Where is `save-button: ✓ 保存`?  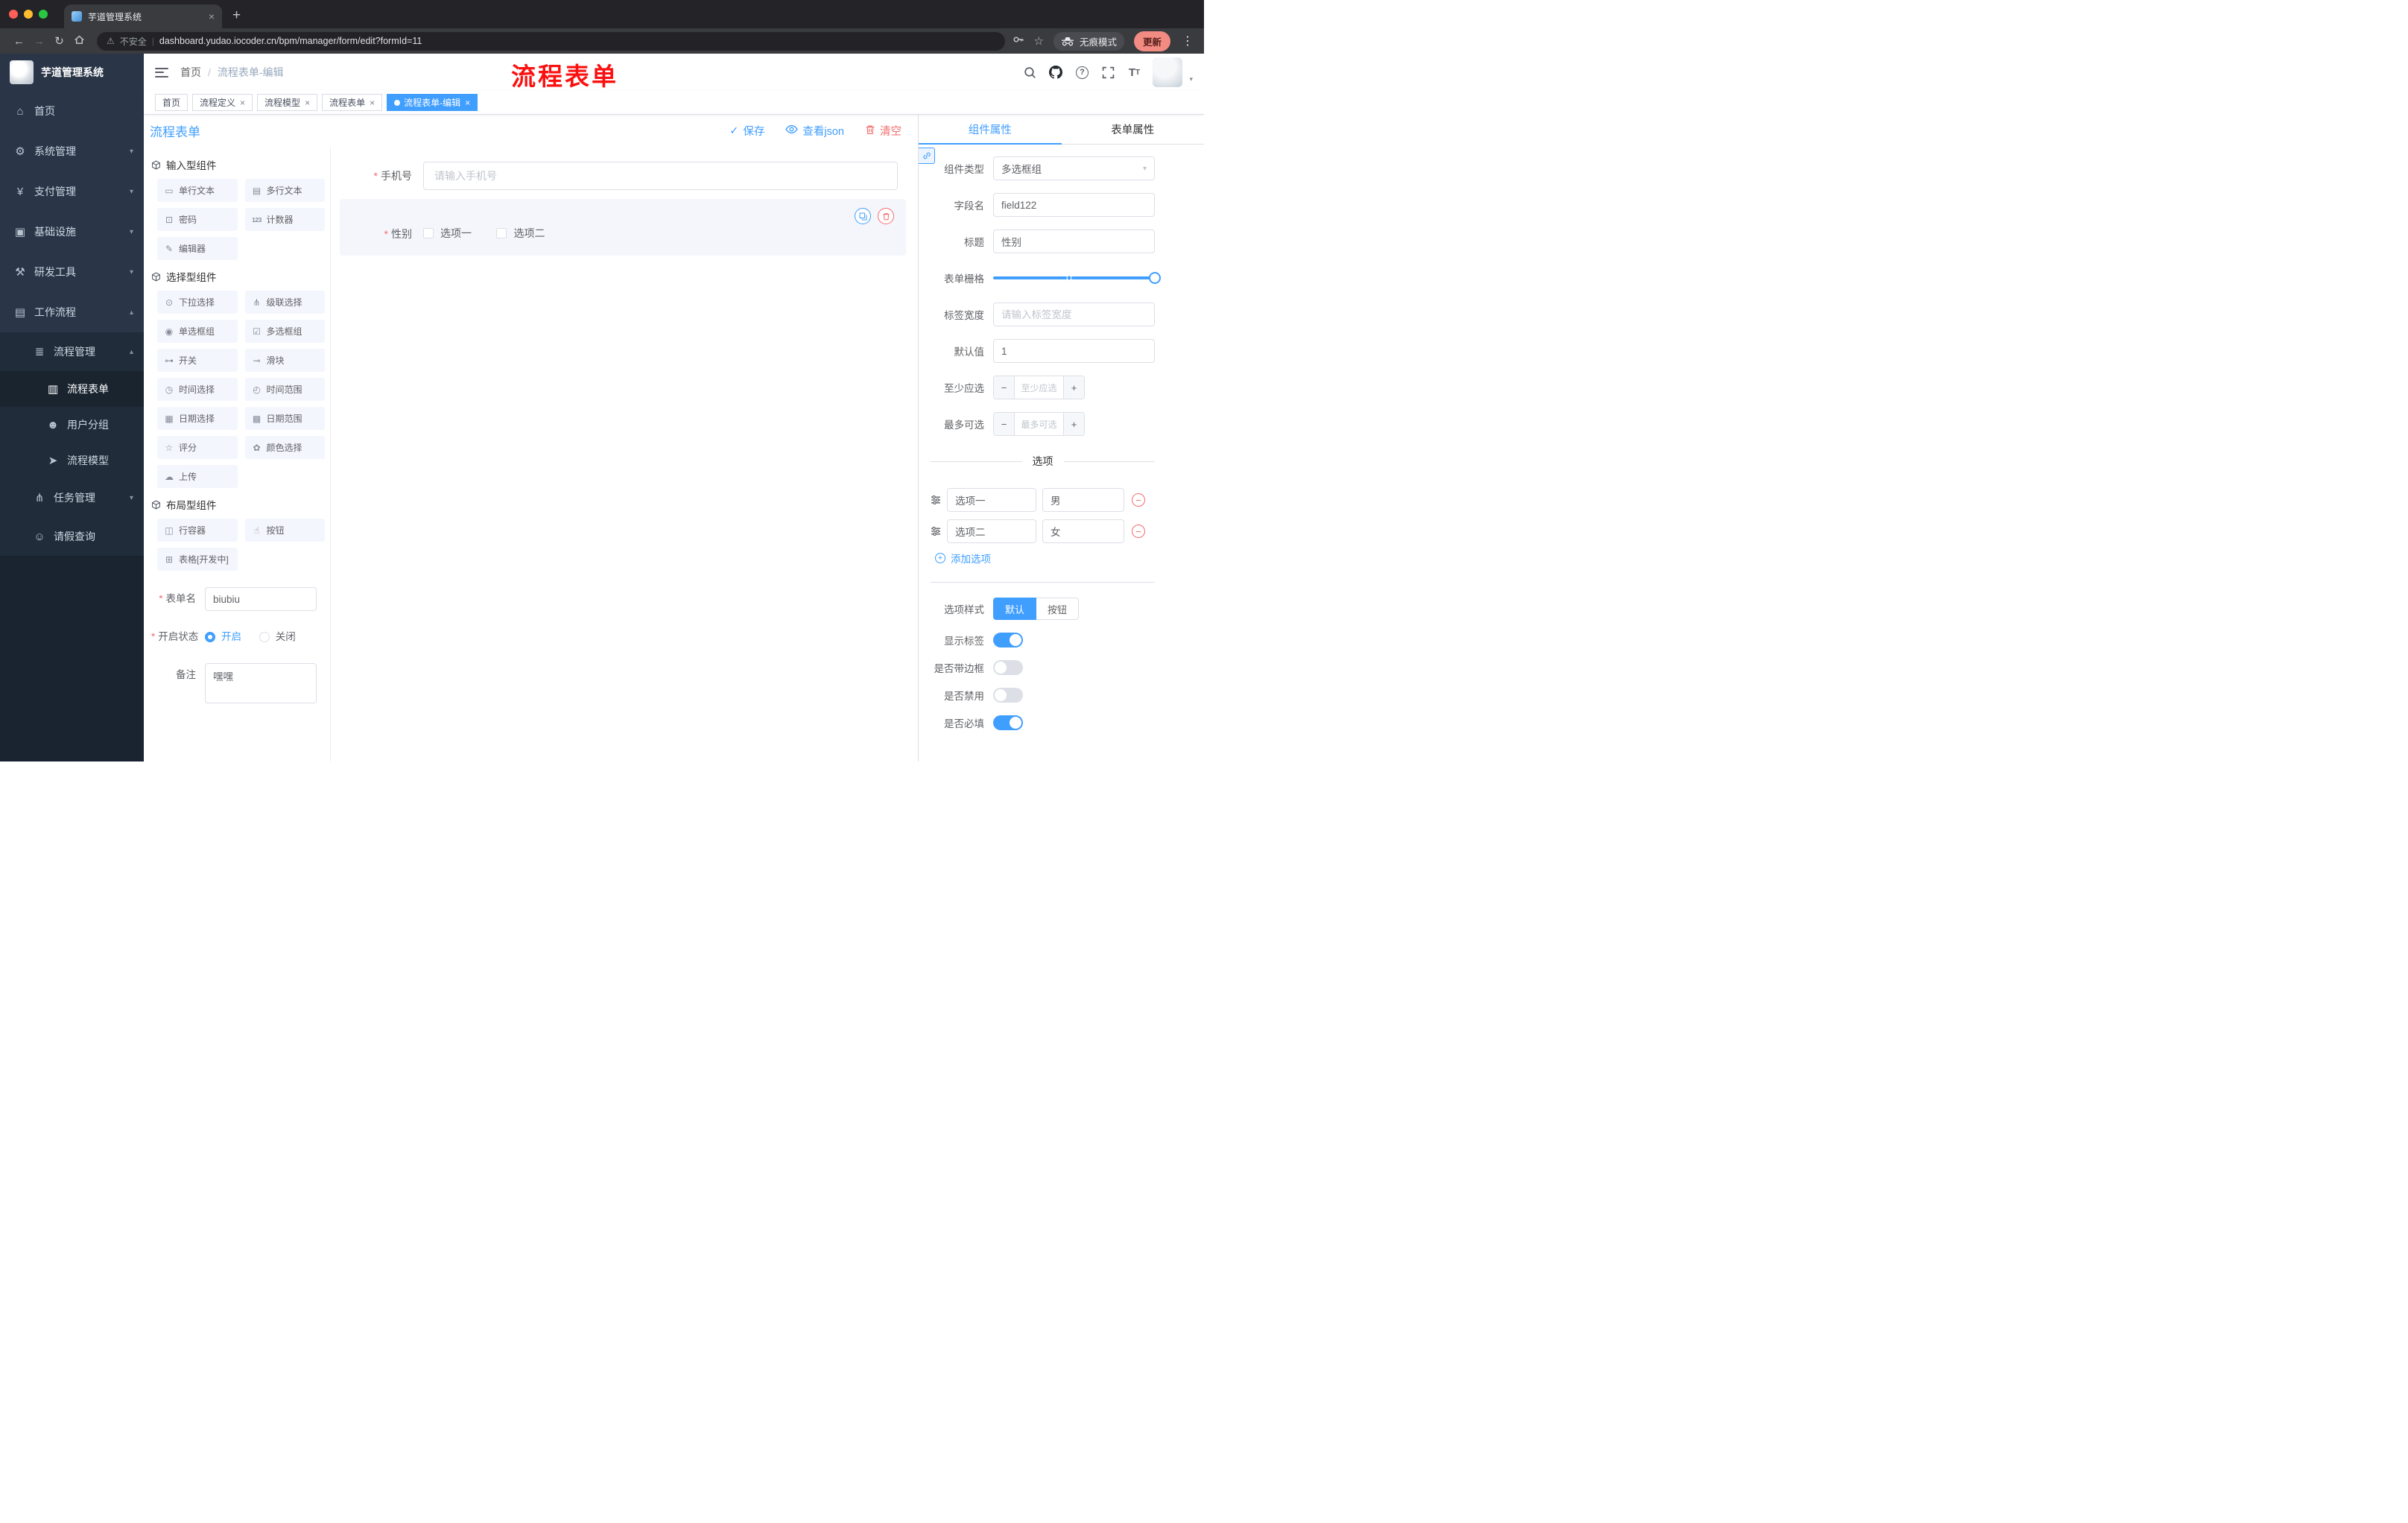
save-button: ✓ 保存 is located at coordinates (746, 131).